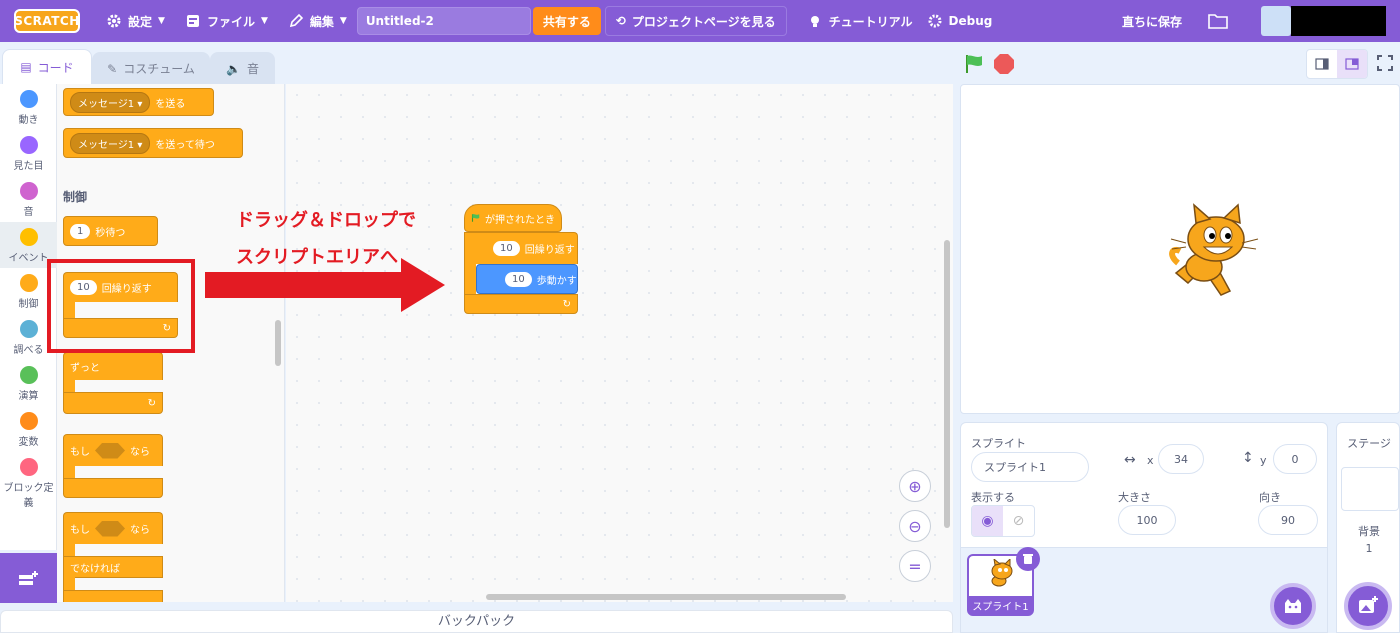  I want to click on normal-stage-button, so click(1352, 64).